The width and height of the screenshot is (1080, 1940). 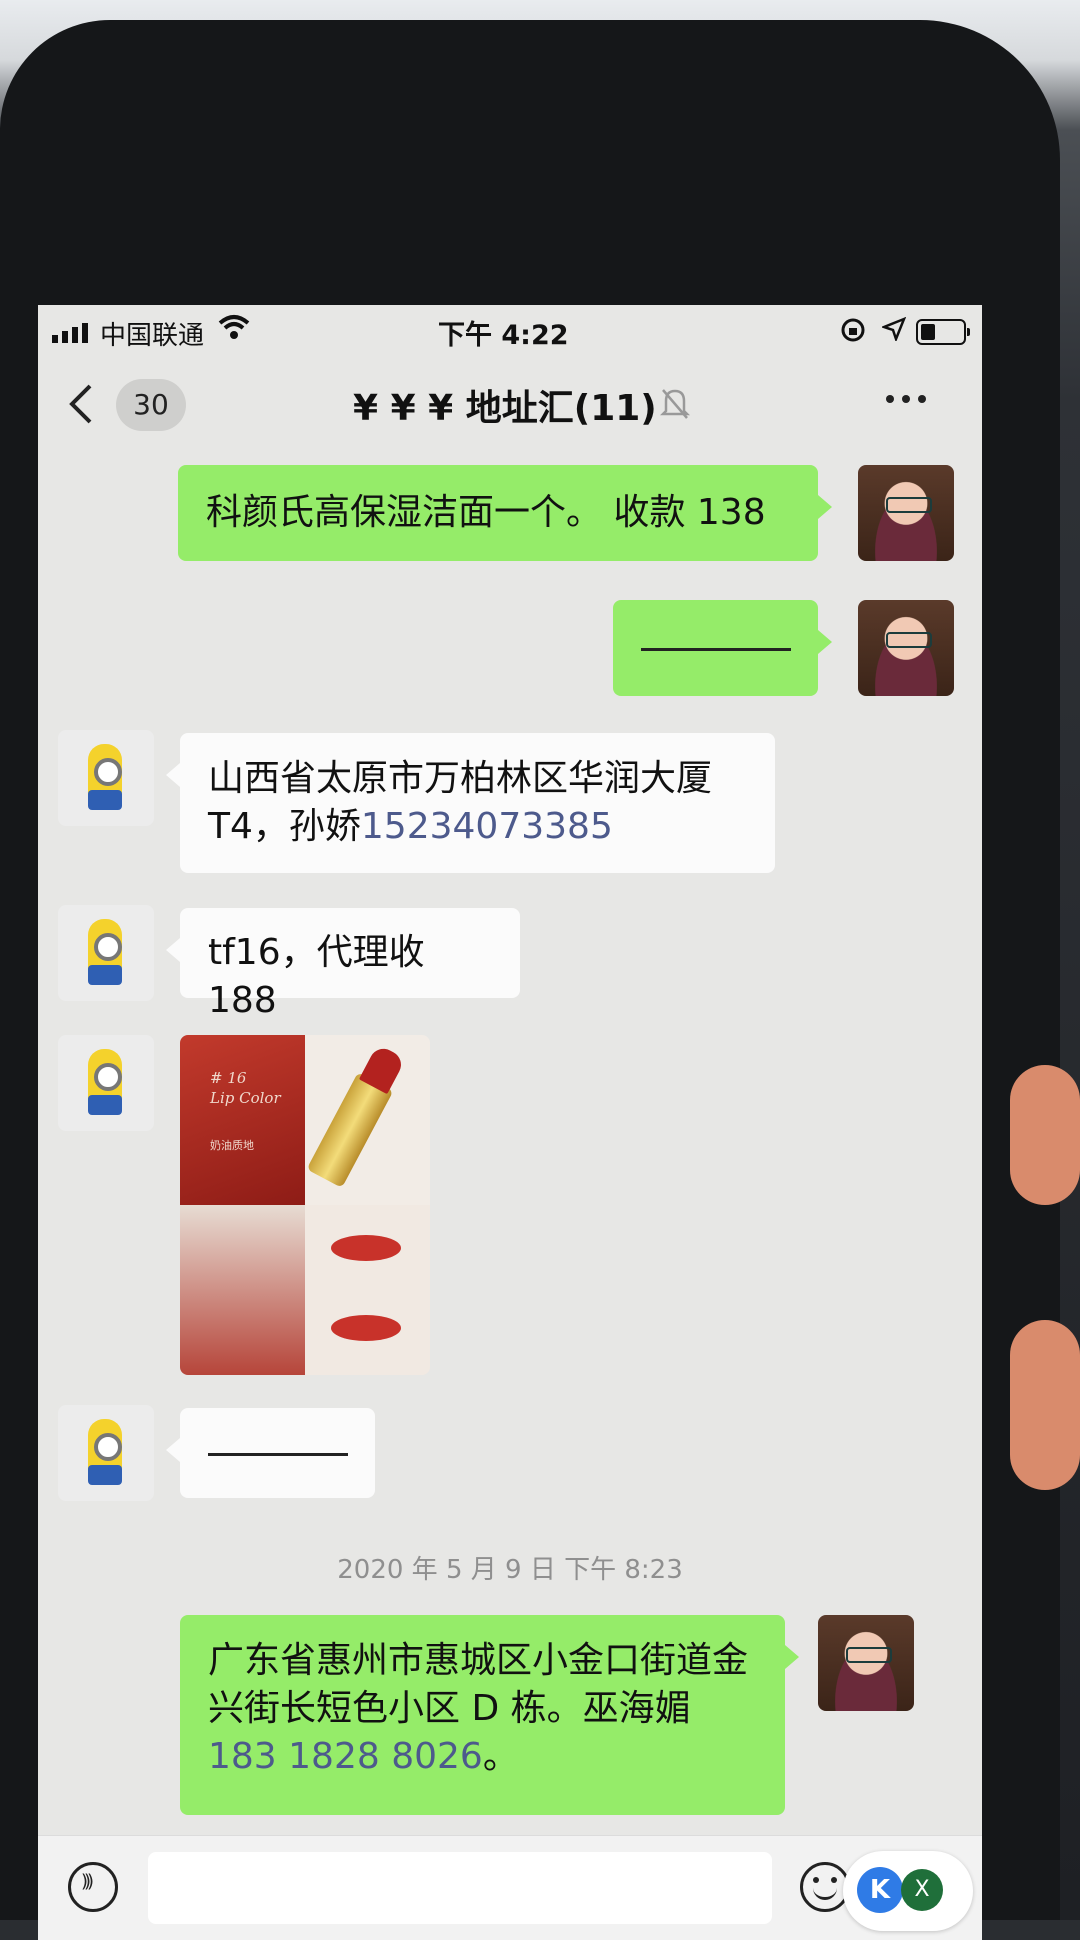 I want to click on signal-icon, so click(x=70, y=333).